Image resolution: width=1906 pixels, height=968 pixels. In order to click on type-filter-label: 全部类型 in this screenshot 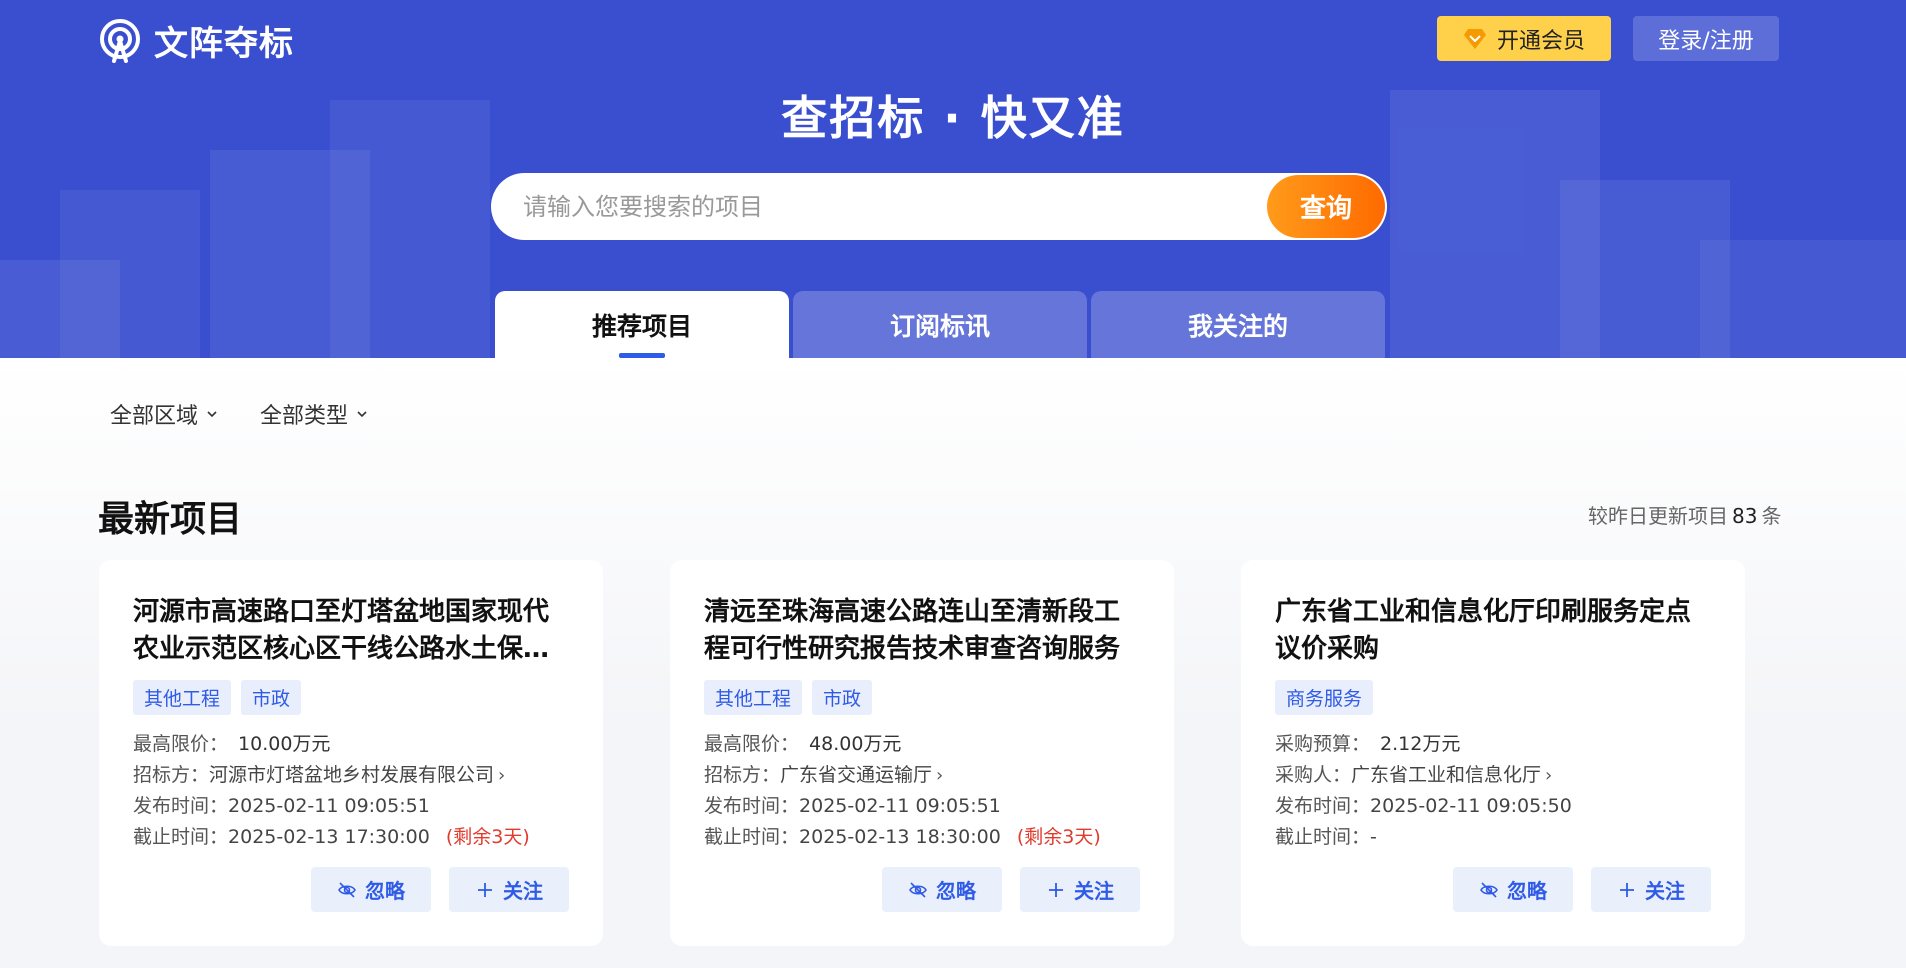, I will do `click(304, 416)`.